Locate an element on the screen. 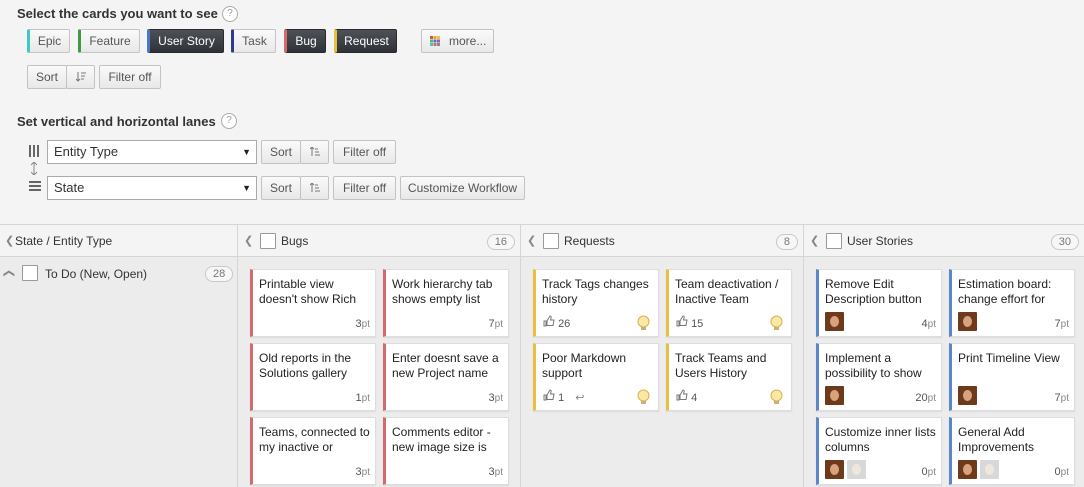 The width and height of the screenshot is (1084, 487). card-type-feature: Feature is located at coordinates (109, 41).